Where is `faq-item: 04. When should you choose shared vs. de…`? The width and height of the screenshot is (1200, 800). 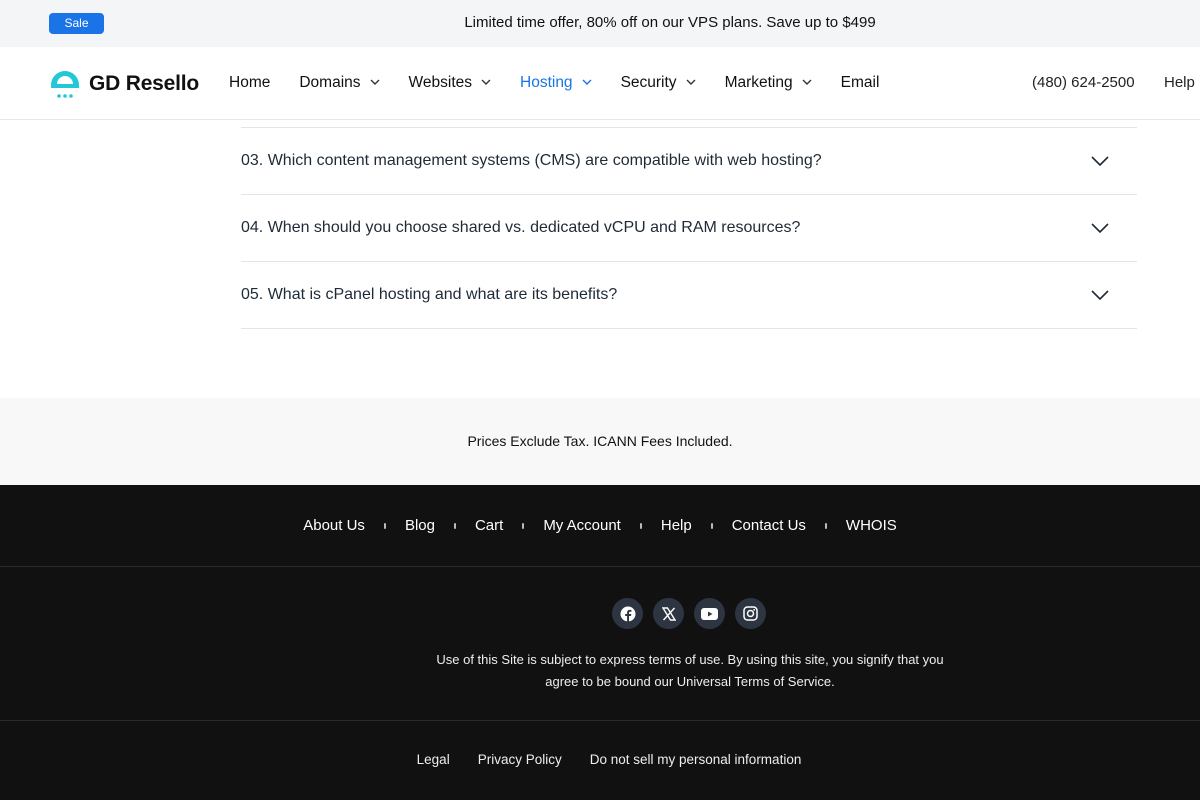 faq-item: 04. When should you choose shared vs. de… is located at coordinates (689, 228).